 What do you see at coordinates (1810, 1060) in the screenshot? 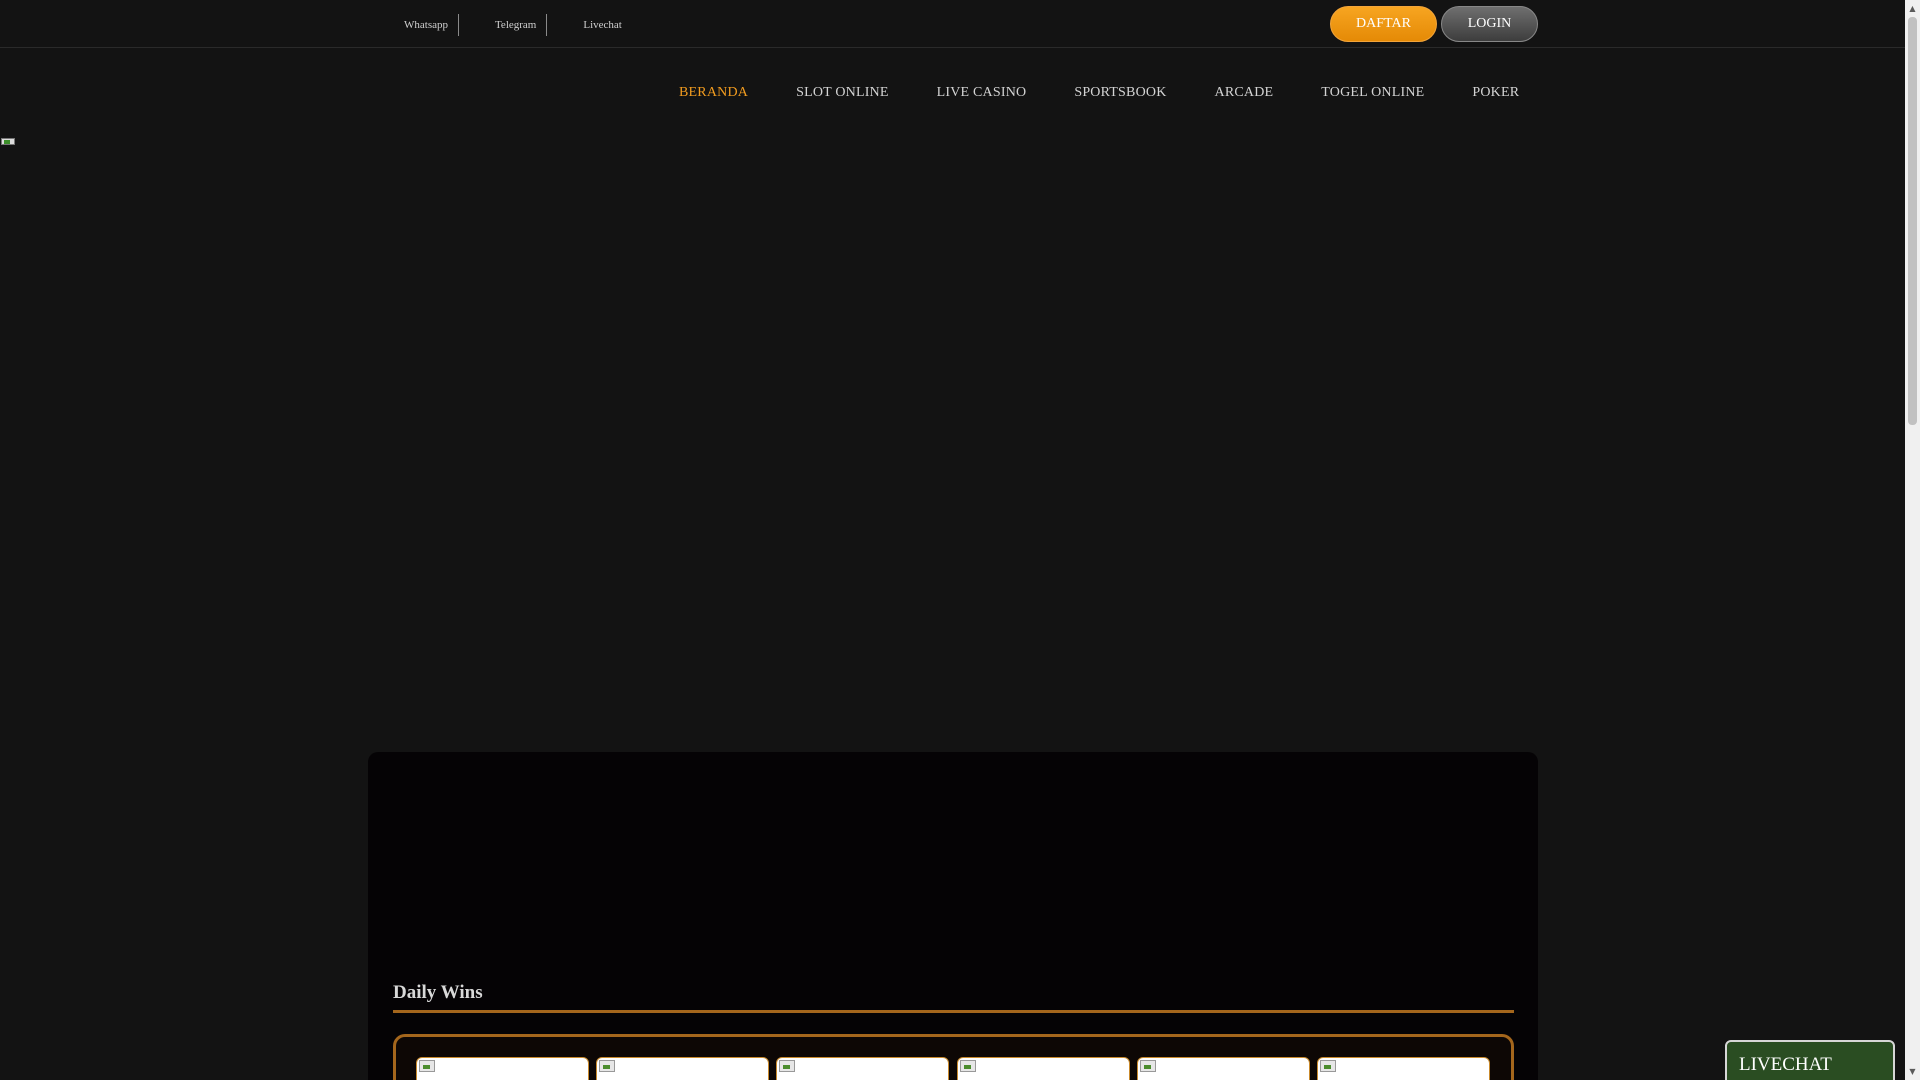
I see `livechat-widget: LIVECHAT` at bounding box center [1810, 1060].